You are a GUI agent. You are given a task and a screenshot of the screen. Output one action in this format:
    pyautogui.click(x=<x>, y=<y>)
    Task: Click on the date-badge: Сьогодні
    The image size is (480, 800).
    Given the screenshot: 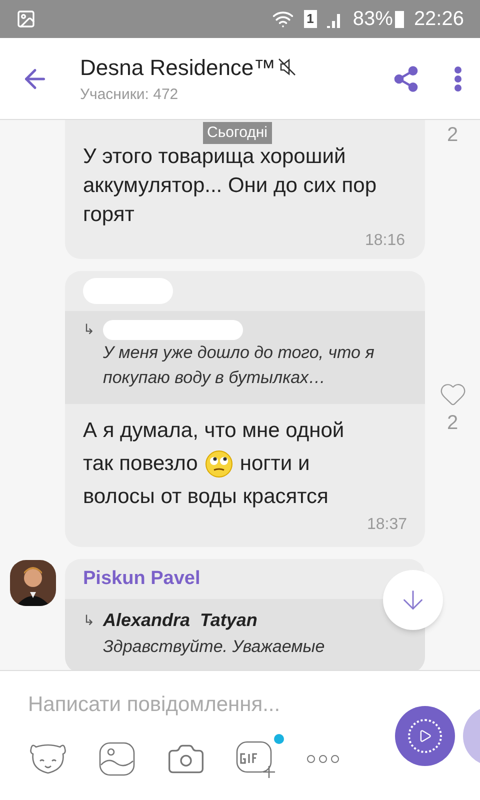 What is the action you would take?
    pyautogui.click(x=237, y=133)
    